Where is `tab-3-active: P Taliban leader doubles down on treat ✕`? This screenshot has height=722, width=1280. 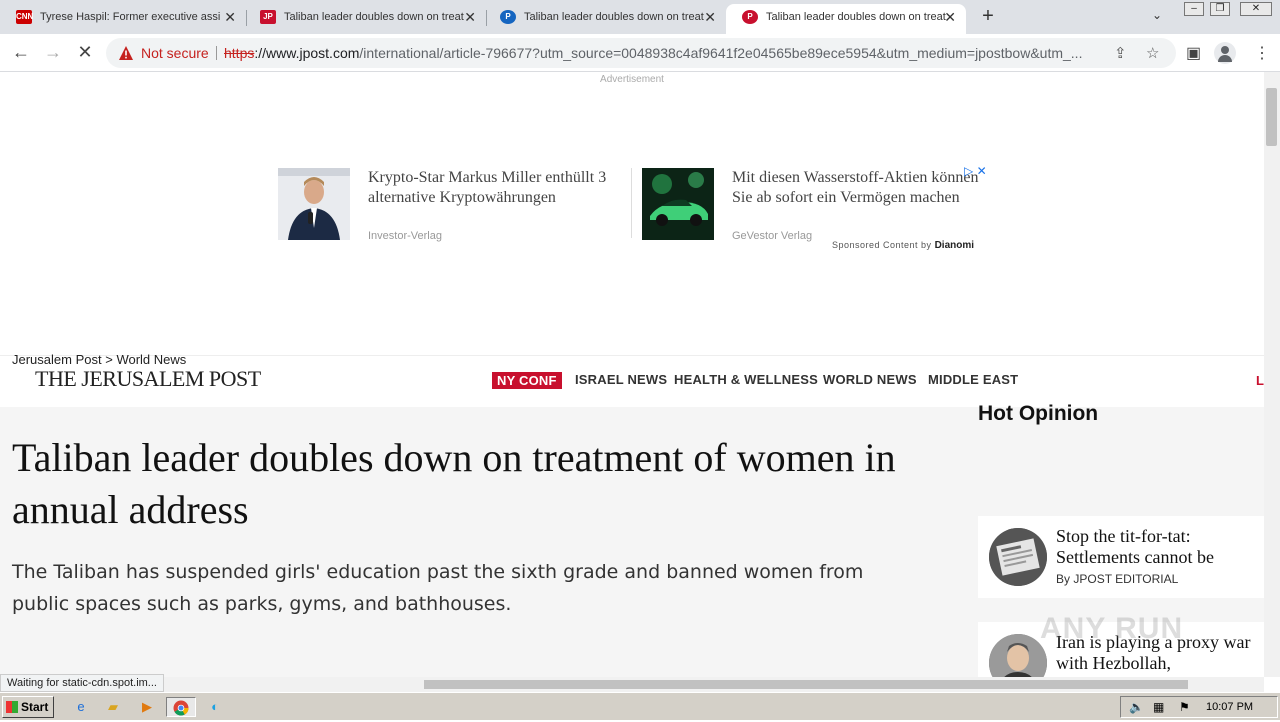 tab-3-active: P Taliban leader doubles down on treat ✕ is located at coordinates (846, 19).